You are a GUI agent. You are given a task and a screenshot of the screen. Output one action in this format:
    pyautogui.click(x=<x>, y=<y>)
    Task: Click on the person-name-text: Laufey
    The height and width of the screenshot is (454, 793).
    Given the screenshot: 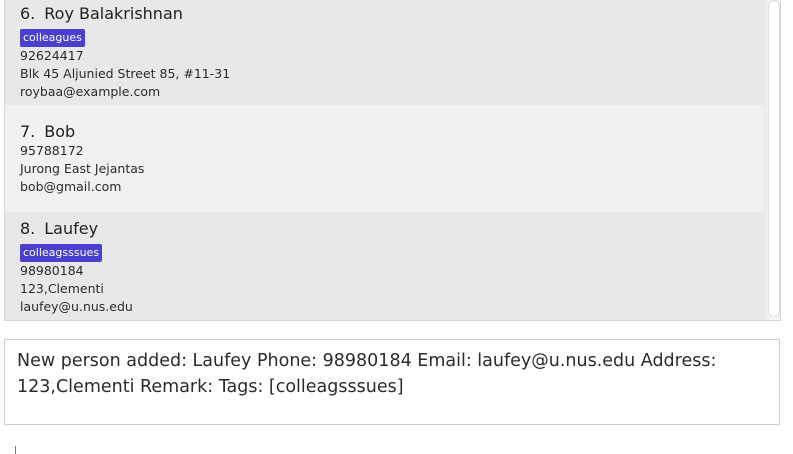 What is the action you would take?
    pyautogui.click(x=71, y=228)
    